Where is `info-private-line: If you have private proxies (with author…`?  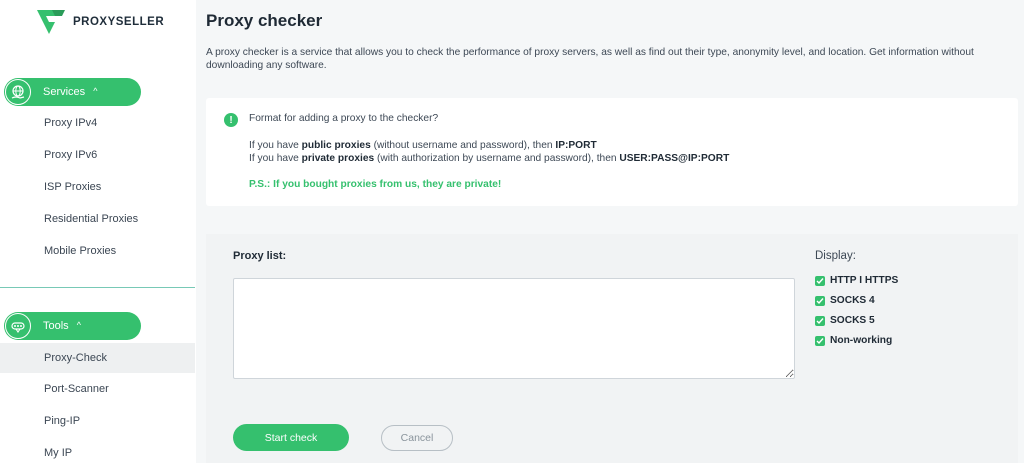 info-private-line: If you have private proxies (with author… is located at coordinates (489, 158).